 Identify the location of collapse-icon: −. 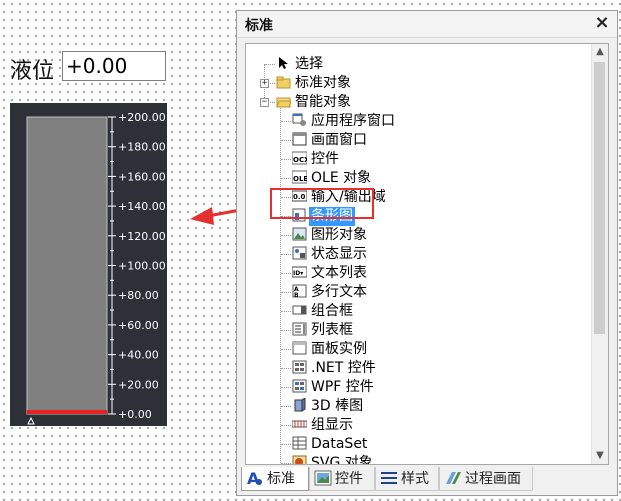
(264, 102).